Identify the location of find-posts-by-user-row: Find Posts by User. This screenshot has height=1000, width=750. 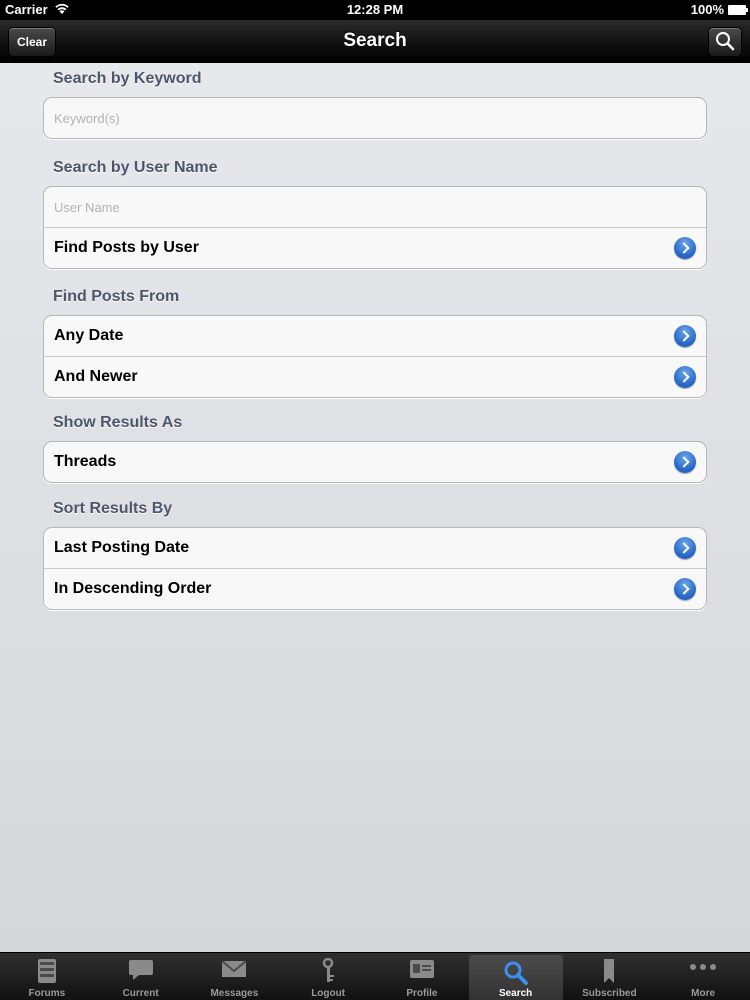
(375, 247).